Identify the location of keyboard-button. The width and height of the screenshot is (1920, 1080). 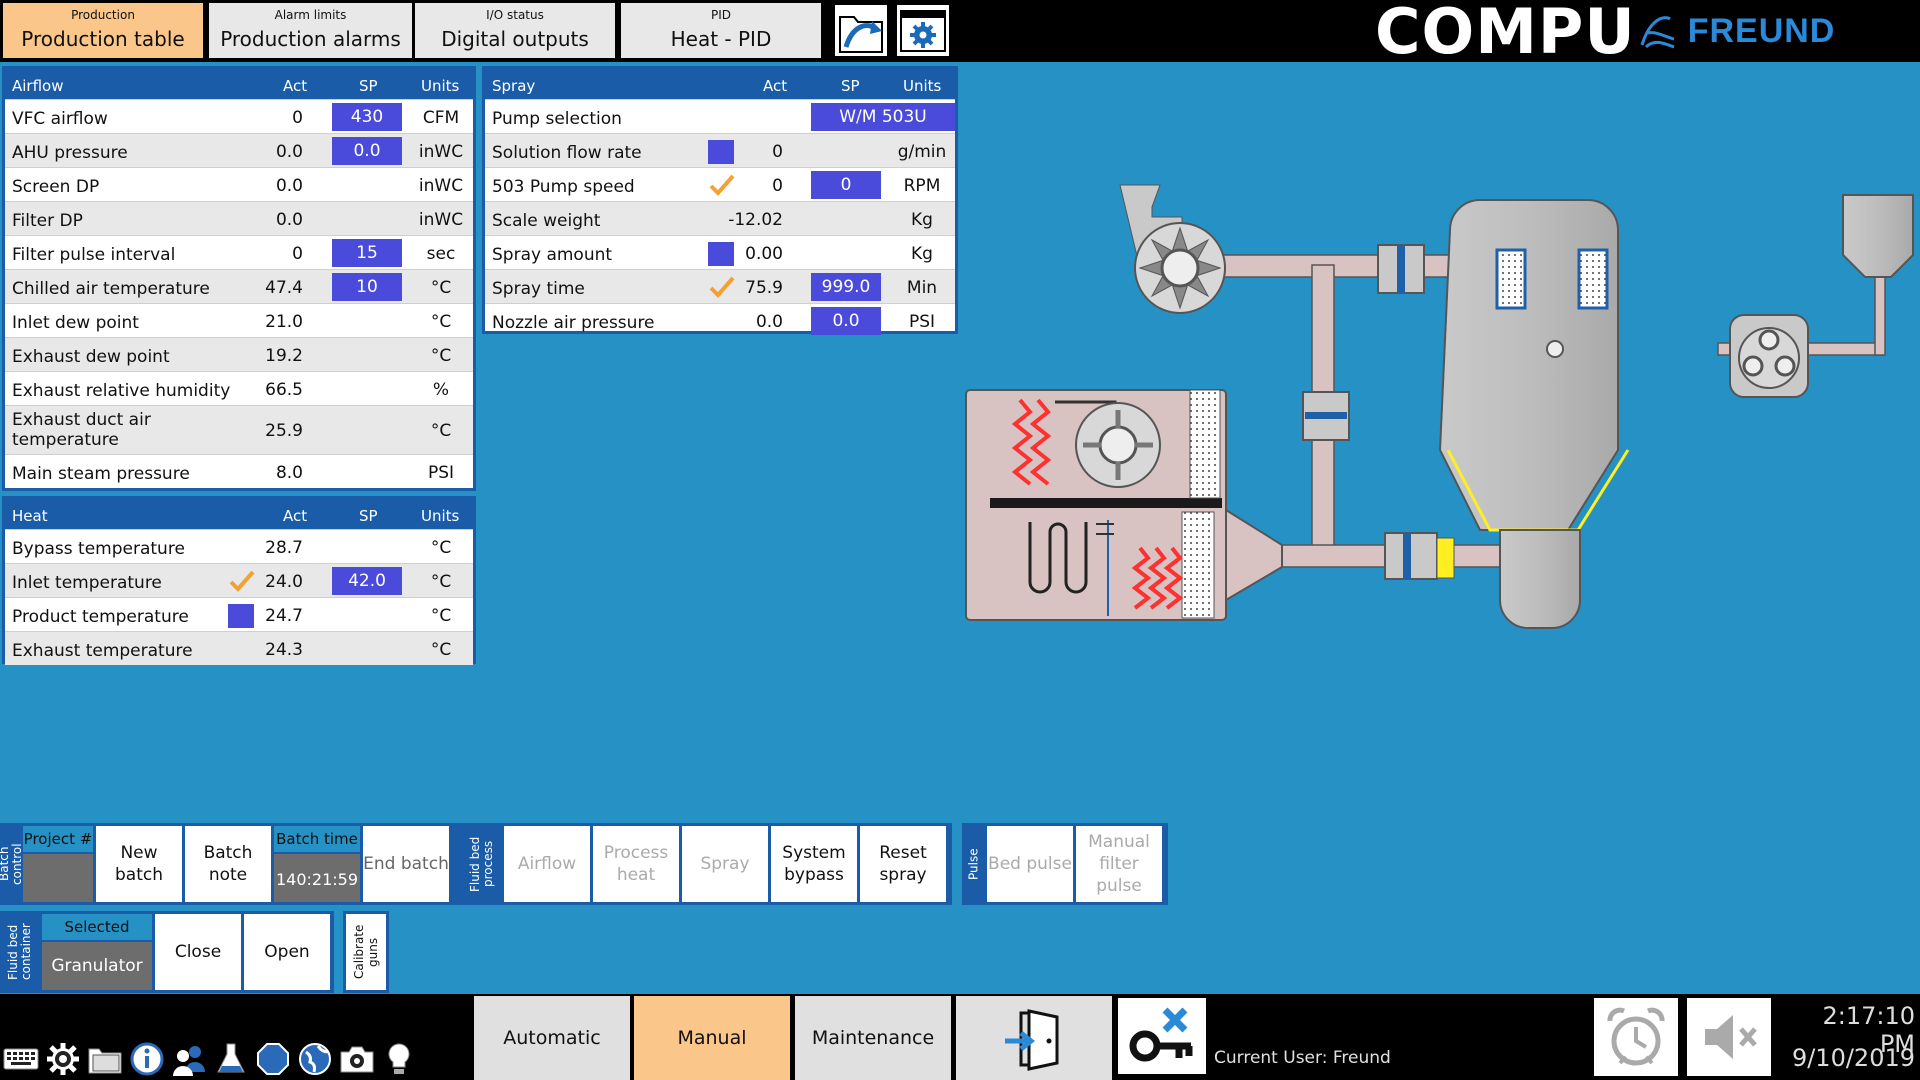
(21, 1059).